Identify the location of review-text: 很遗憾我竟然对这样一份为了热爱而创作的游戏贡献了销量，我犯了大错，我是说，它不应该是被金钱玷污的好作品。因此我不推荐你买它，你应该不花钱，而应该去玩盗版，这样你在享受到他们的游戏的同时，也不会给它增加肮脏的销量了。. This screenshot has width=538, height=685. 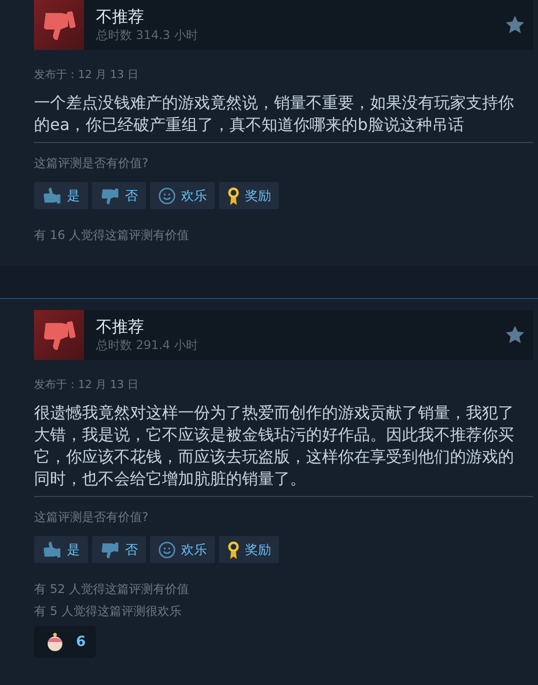
(274, 446).